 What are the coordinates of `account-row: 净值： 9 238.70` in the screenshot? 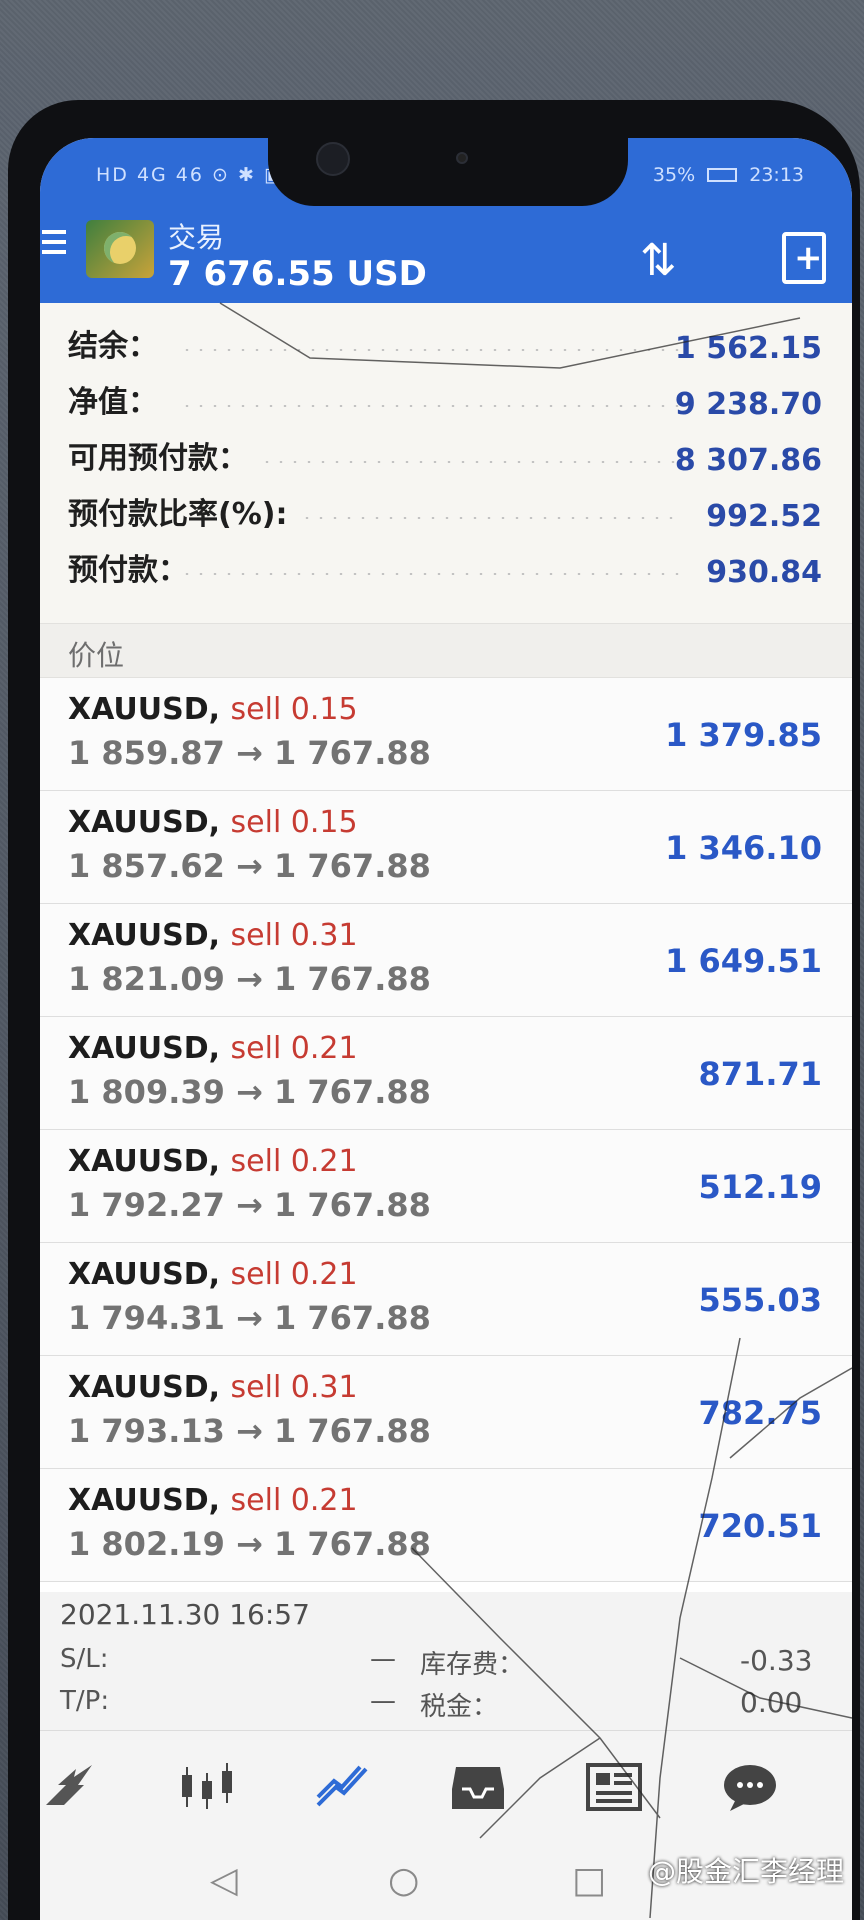 It's located at (446, 402).